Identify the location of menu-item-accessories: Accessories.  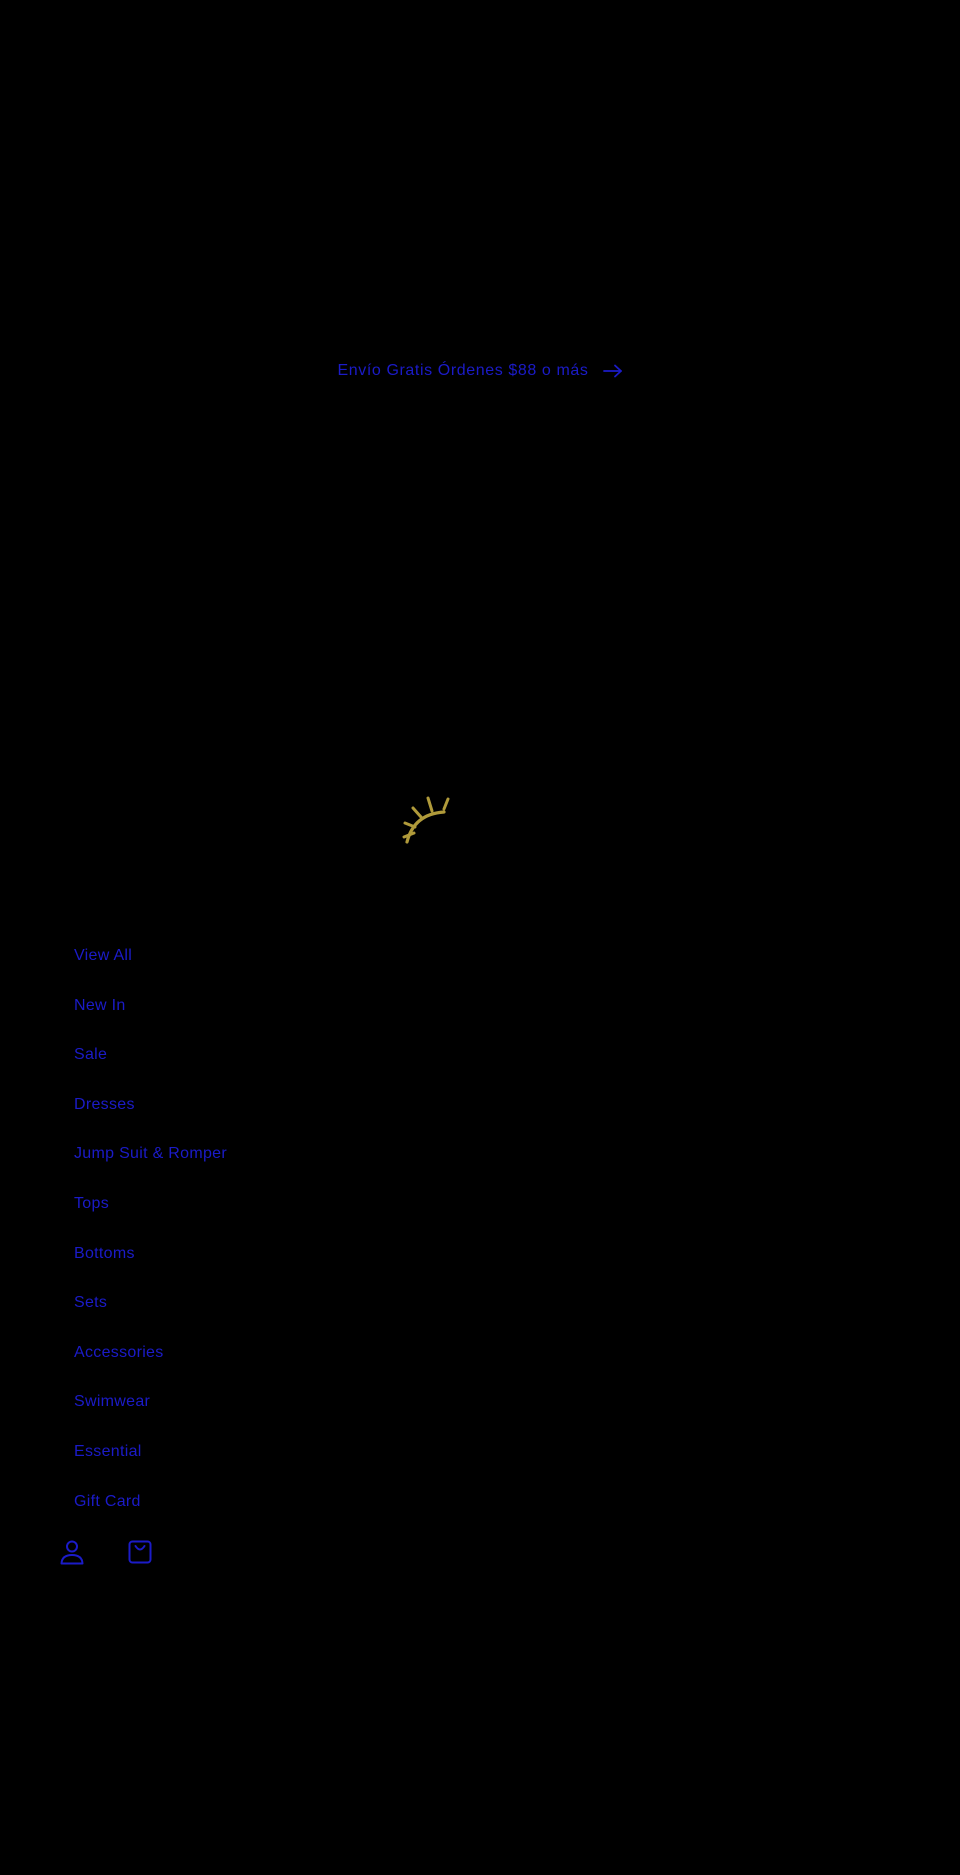
(150, 1367).